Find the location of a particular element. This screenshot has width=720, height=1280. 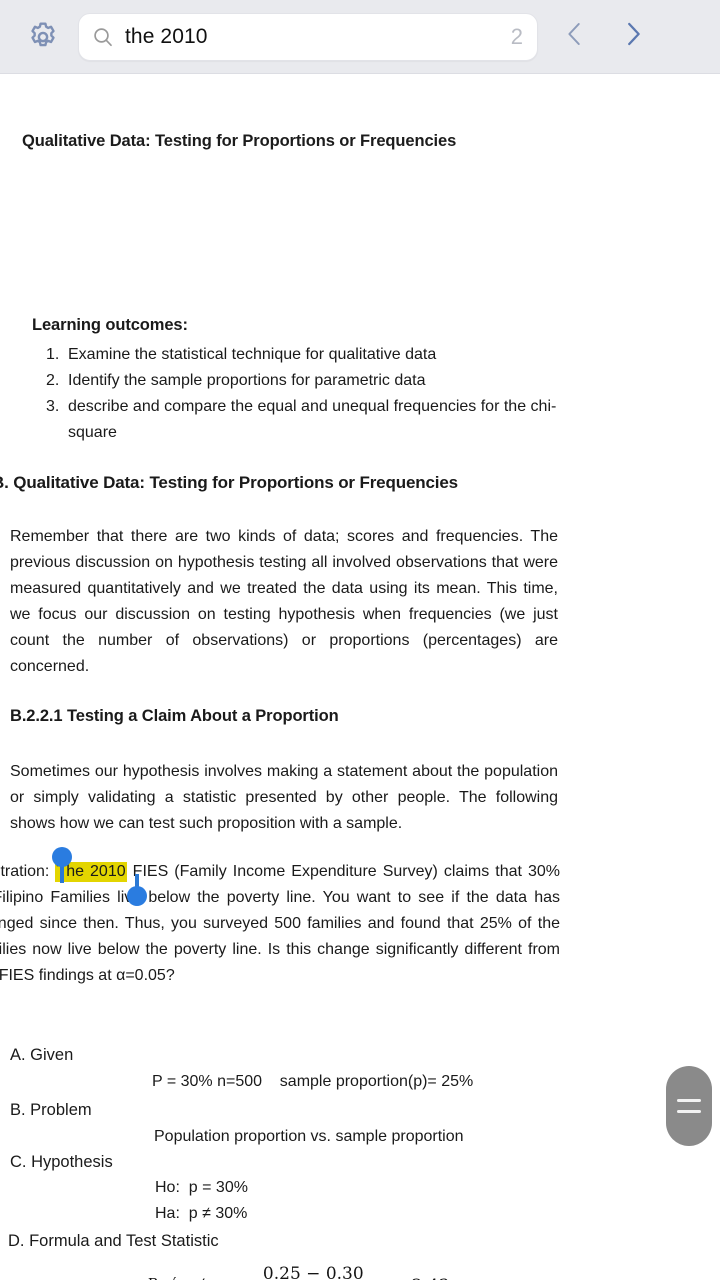

scroll-thumb-handle is located at coordinates (689, 1106).